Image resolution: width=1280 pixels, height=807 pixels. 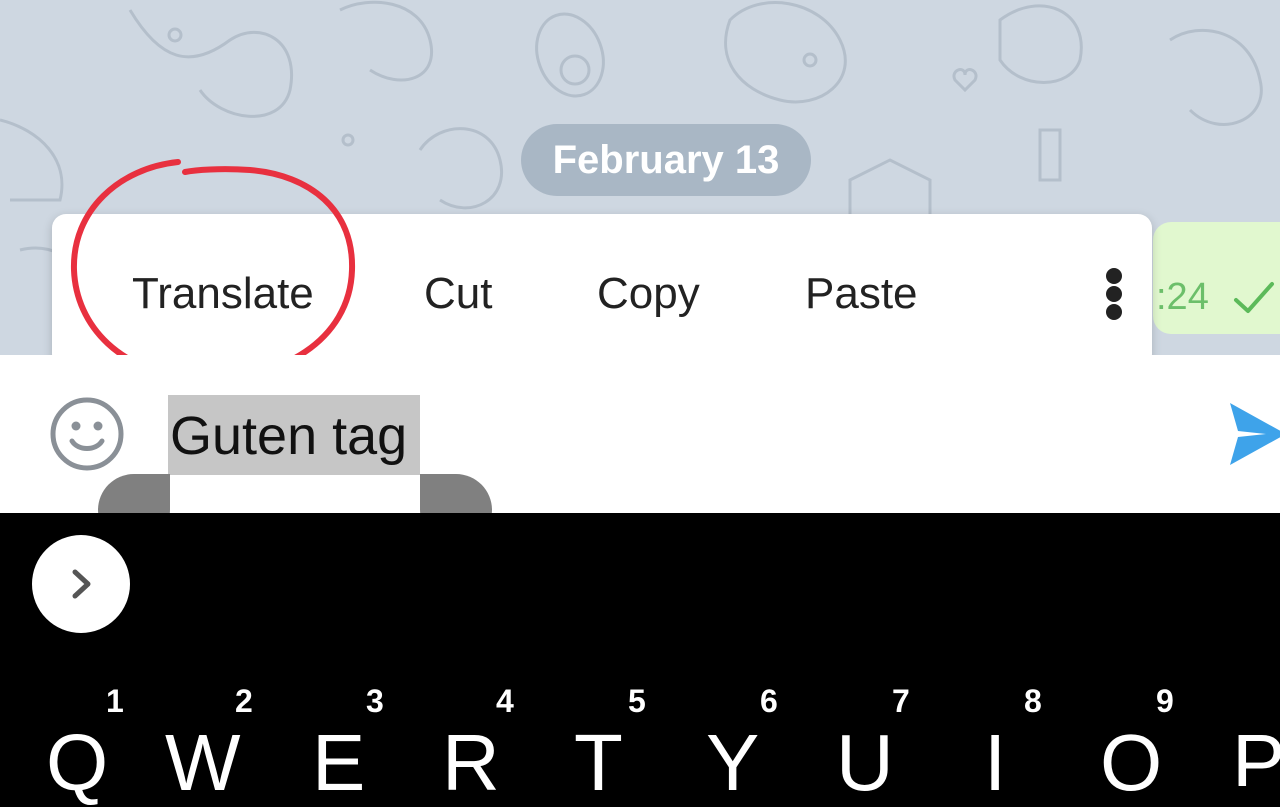 I want to click on menu-item-cut: Cut, so click(x=458, y=294).